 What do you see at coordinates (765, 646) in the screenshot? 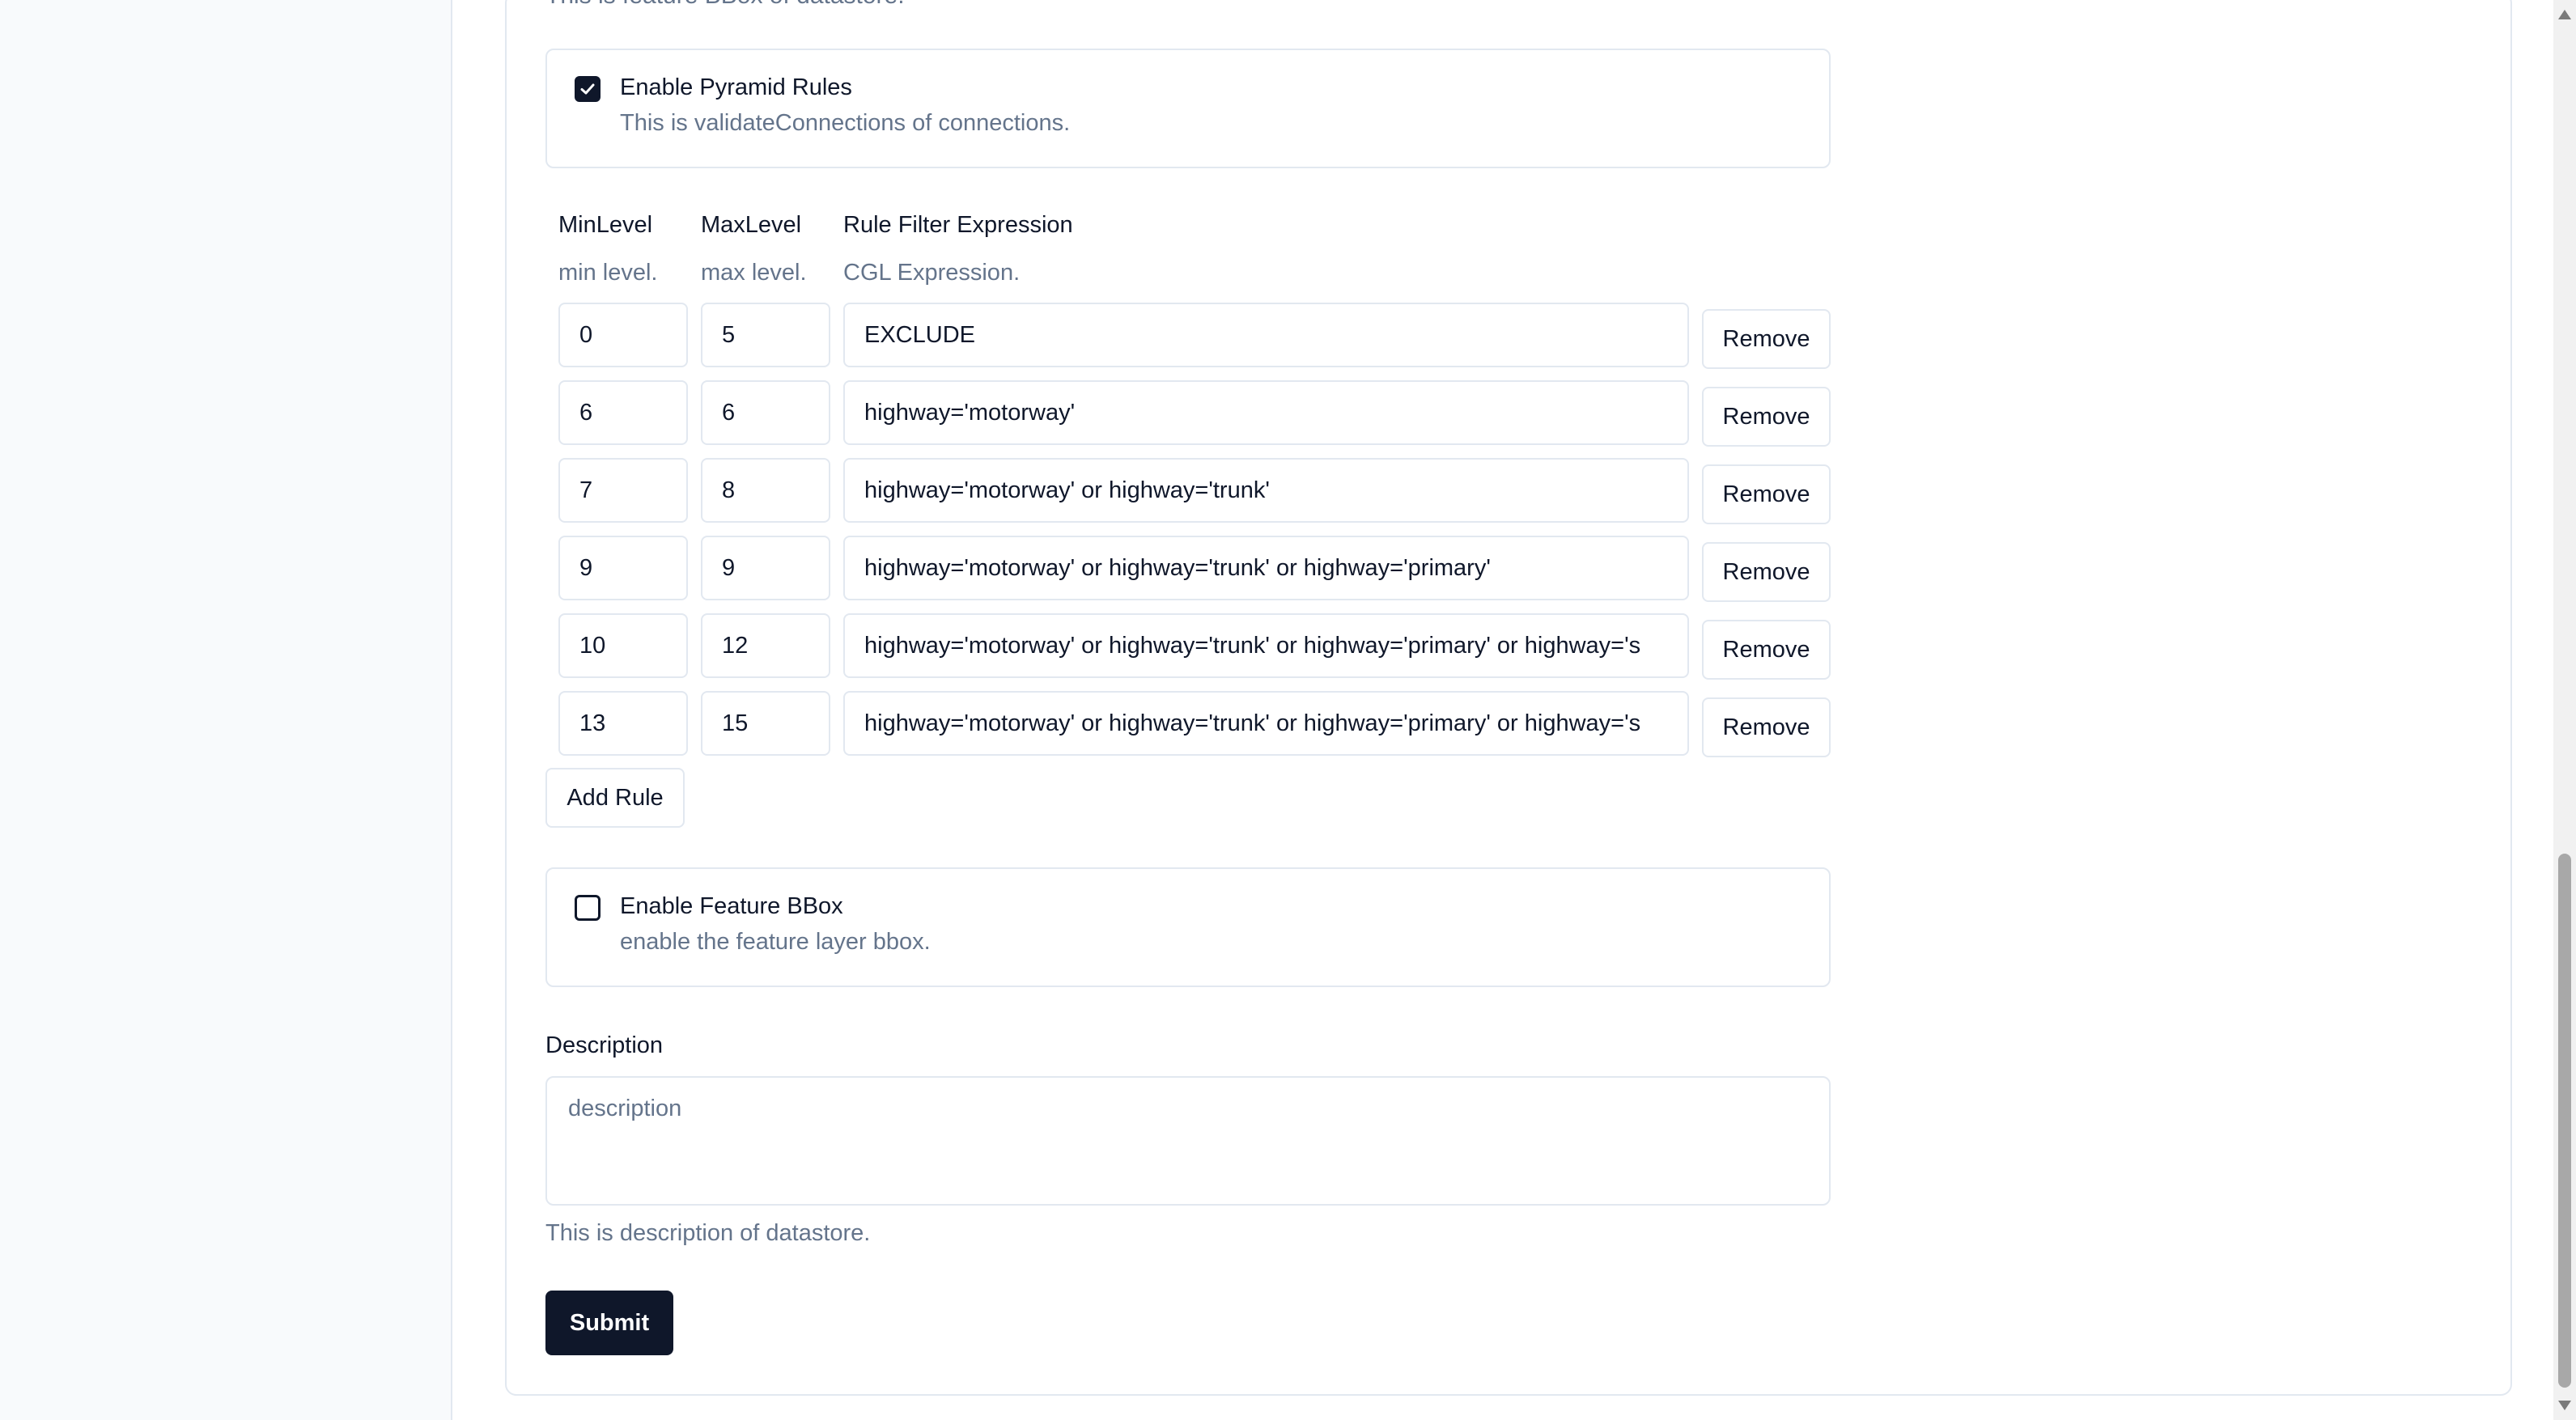
I see `max-level-input: 12` at bounding box center [765, 646].